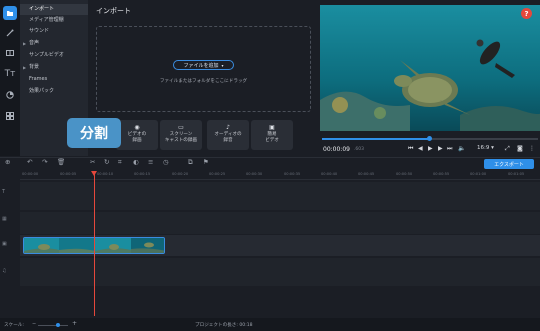 This screenshot has width=540, height=331. What do you see at coordinates (375, 139) in the screenshot?
I see `preview-seekbar-fill` at bounding box center [375, 139].